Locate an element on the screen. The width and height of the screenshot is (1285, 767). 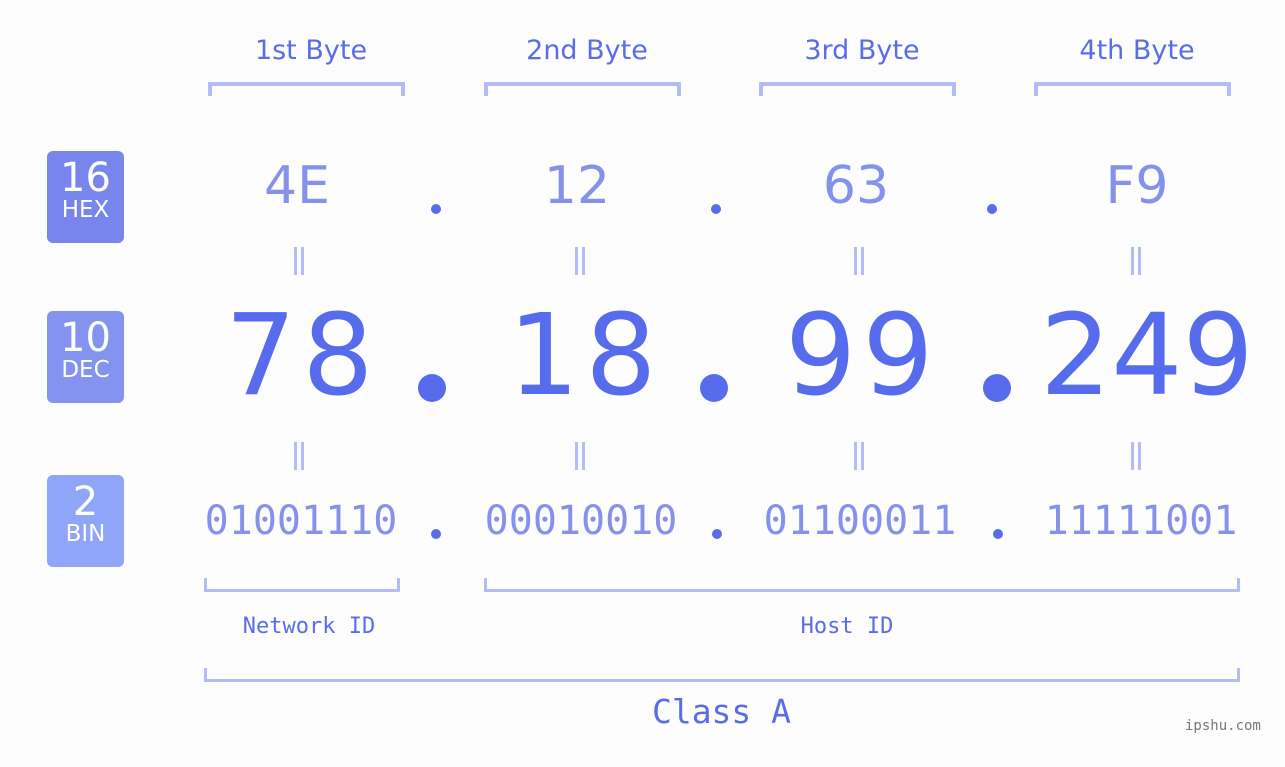
bin-badge-label: BIN is located at coordinates (85, 534).